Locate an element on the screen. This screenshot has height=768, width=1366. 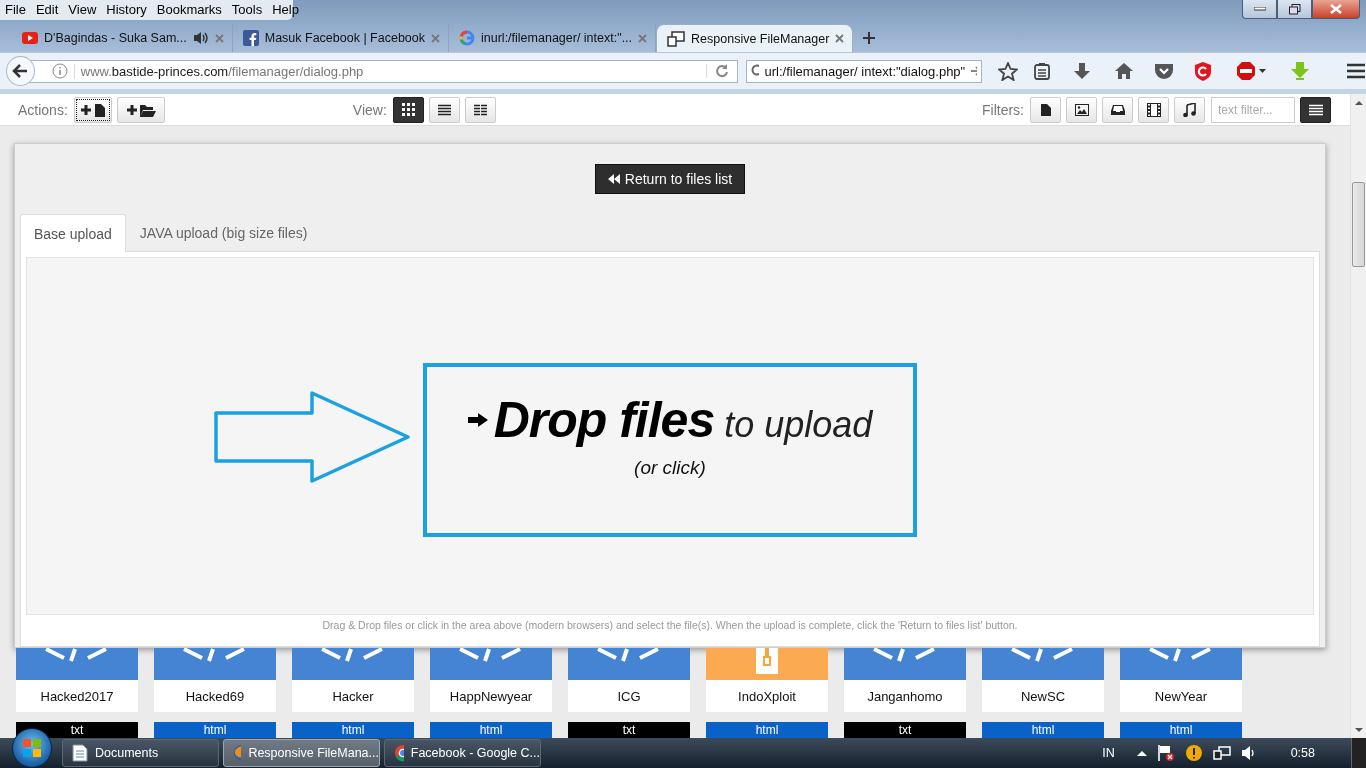
return-button: Return to files list is located at coordinates (670, 179).